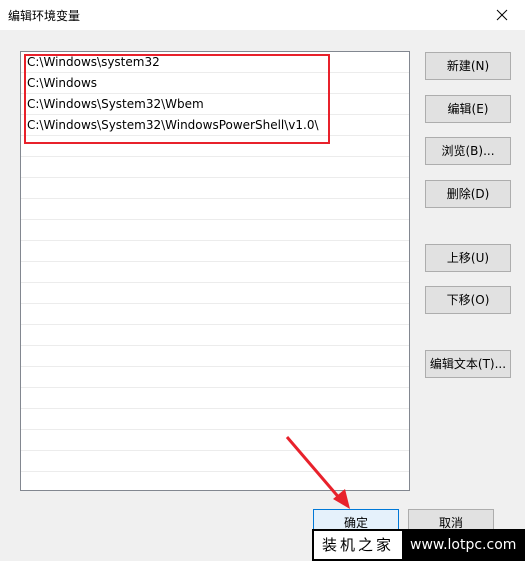  I want to click on watermark-brand: 装机之家, so click(358, 545).